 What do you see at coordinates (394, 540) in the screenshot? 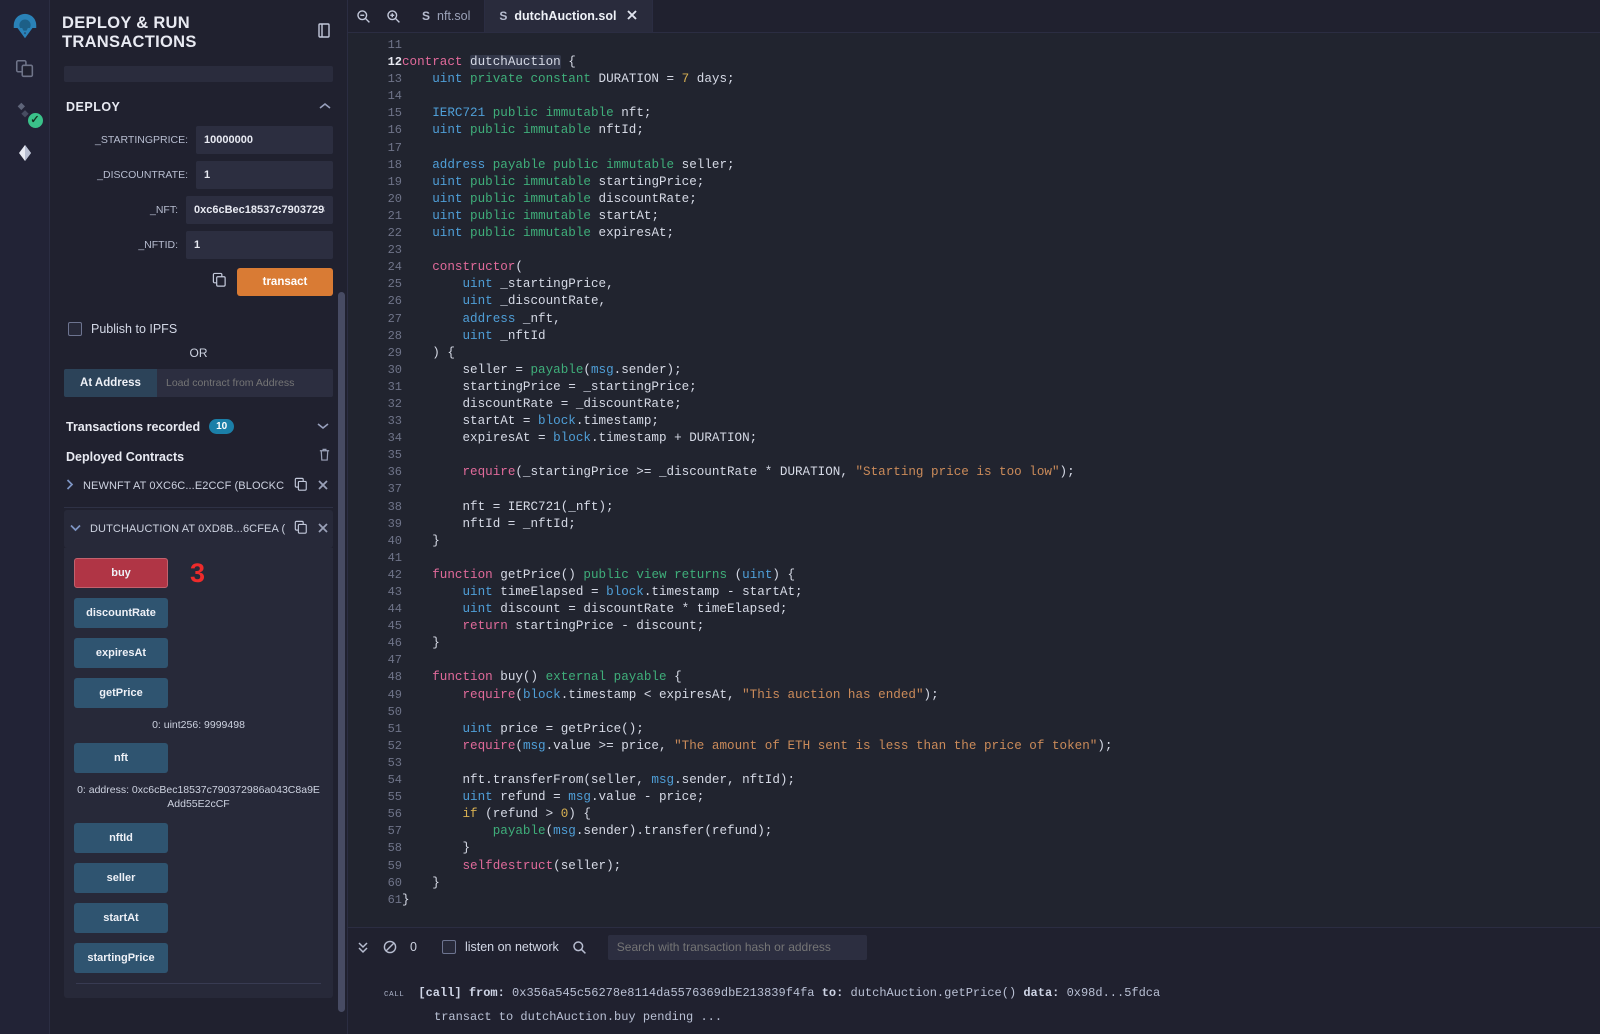
I see `line-number: 40` at bounding box center [394, 540].